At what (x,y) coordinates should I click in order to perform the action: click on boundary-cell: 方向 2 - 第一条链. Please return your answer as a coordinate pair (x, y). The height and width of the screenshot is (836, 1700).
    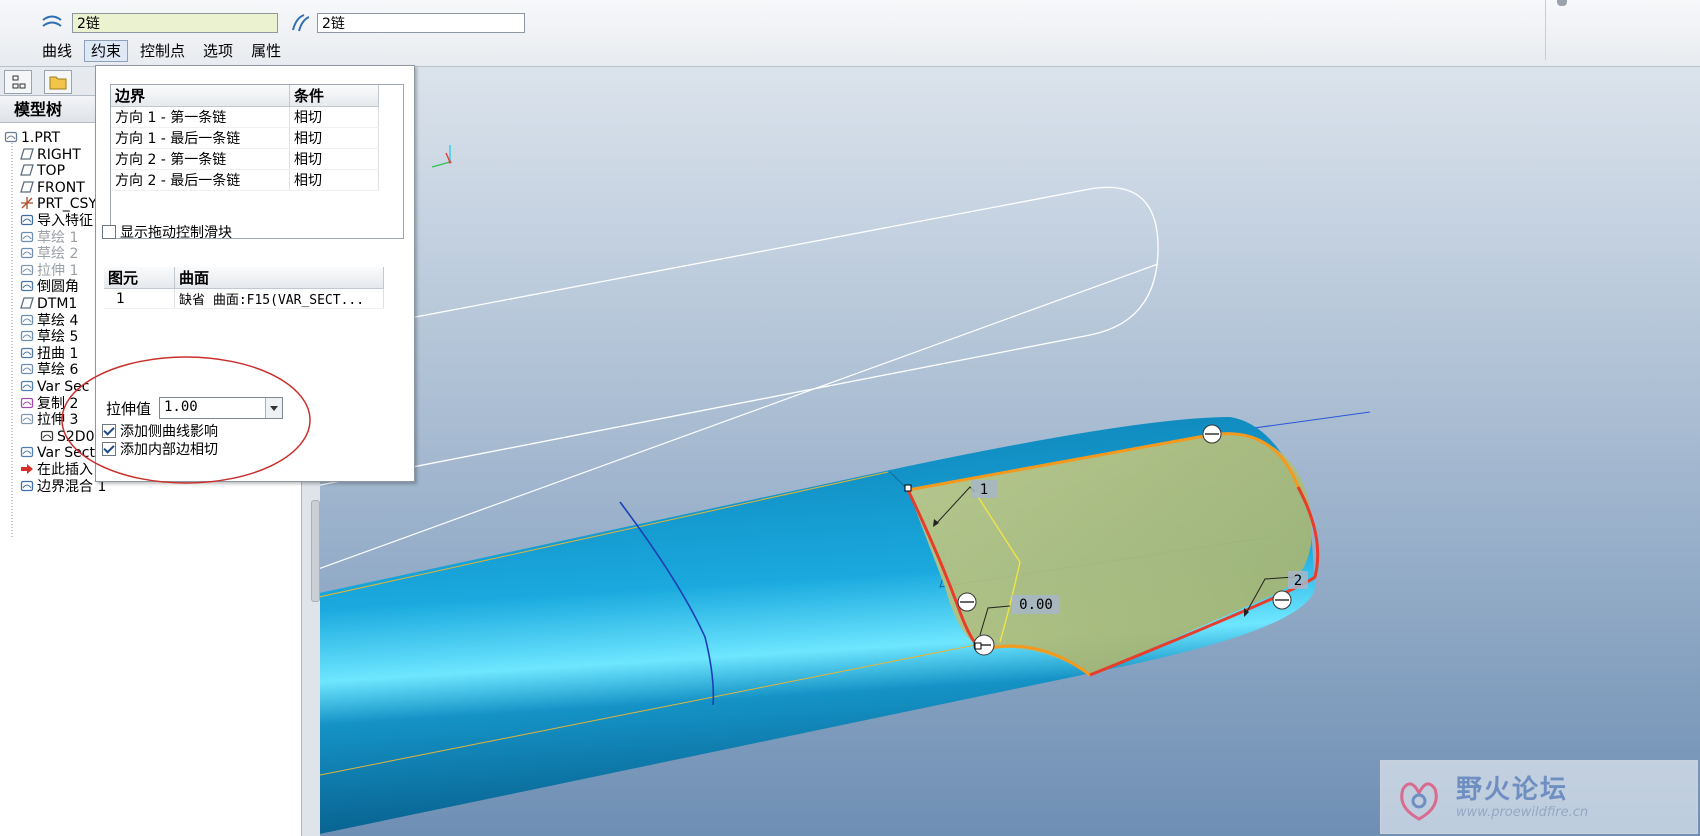
    Looking at the image, I should click on (200, 159).